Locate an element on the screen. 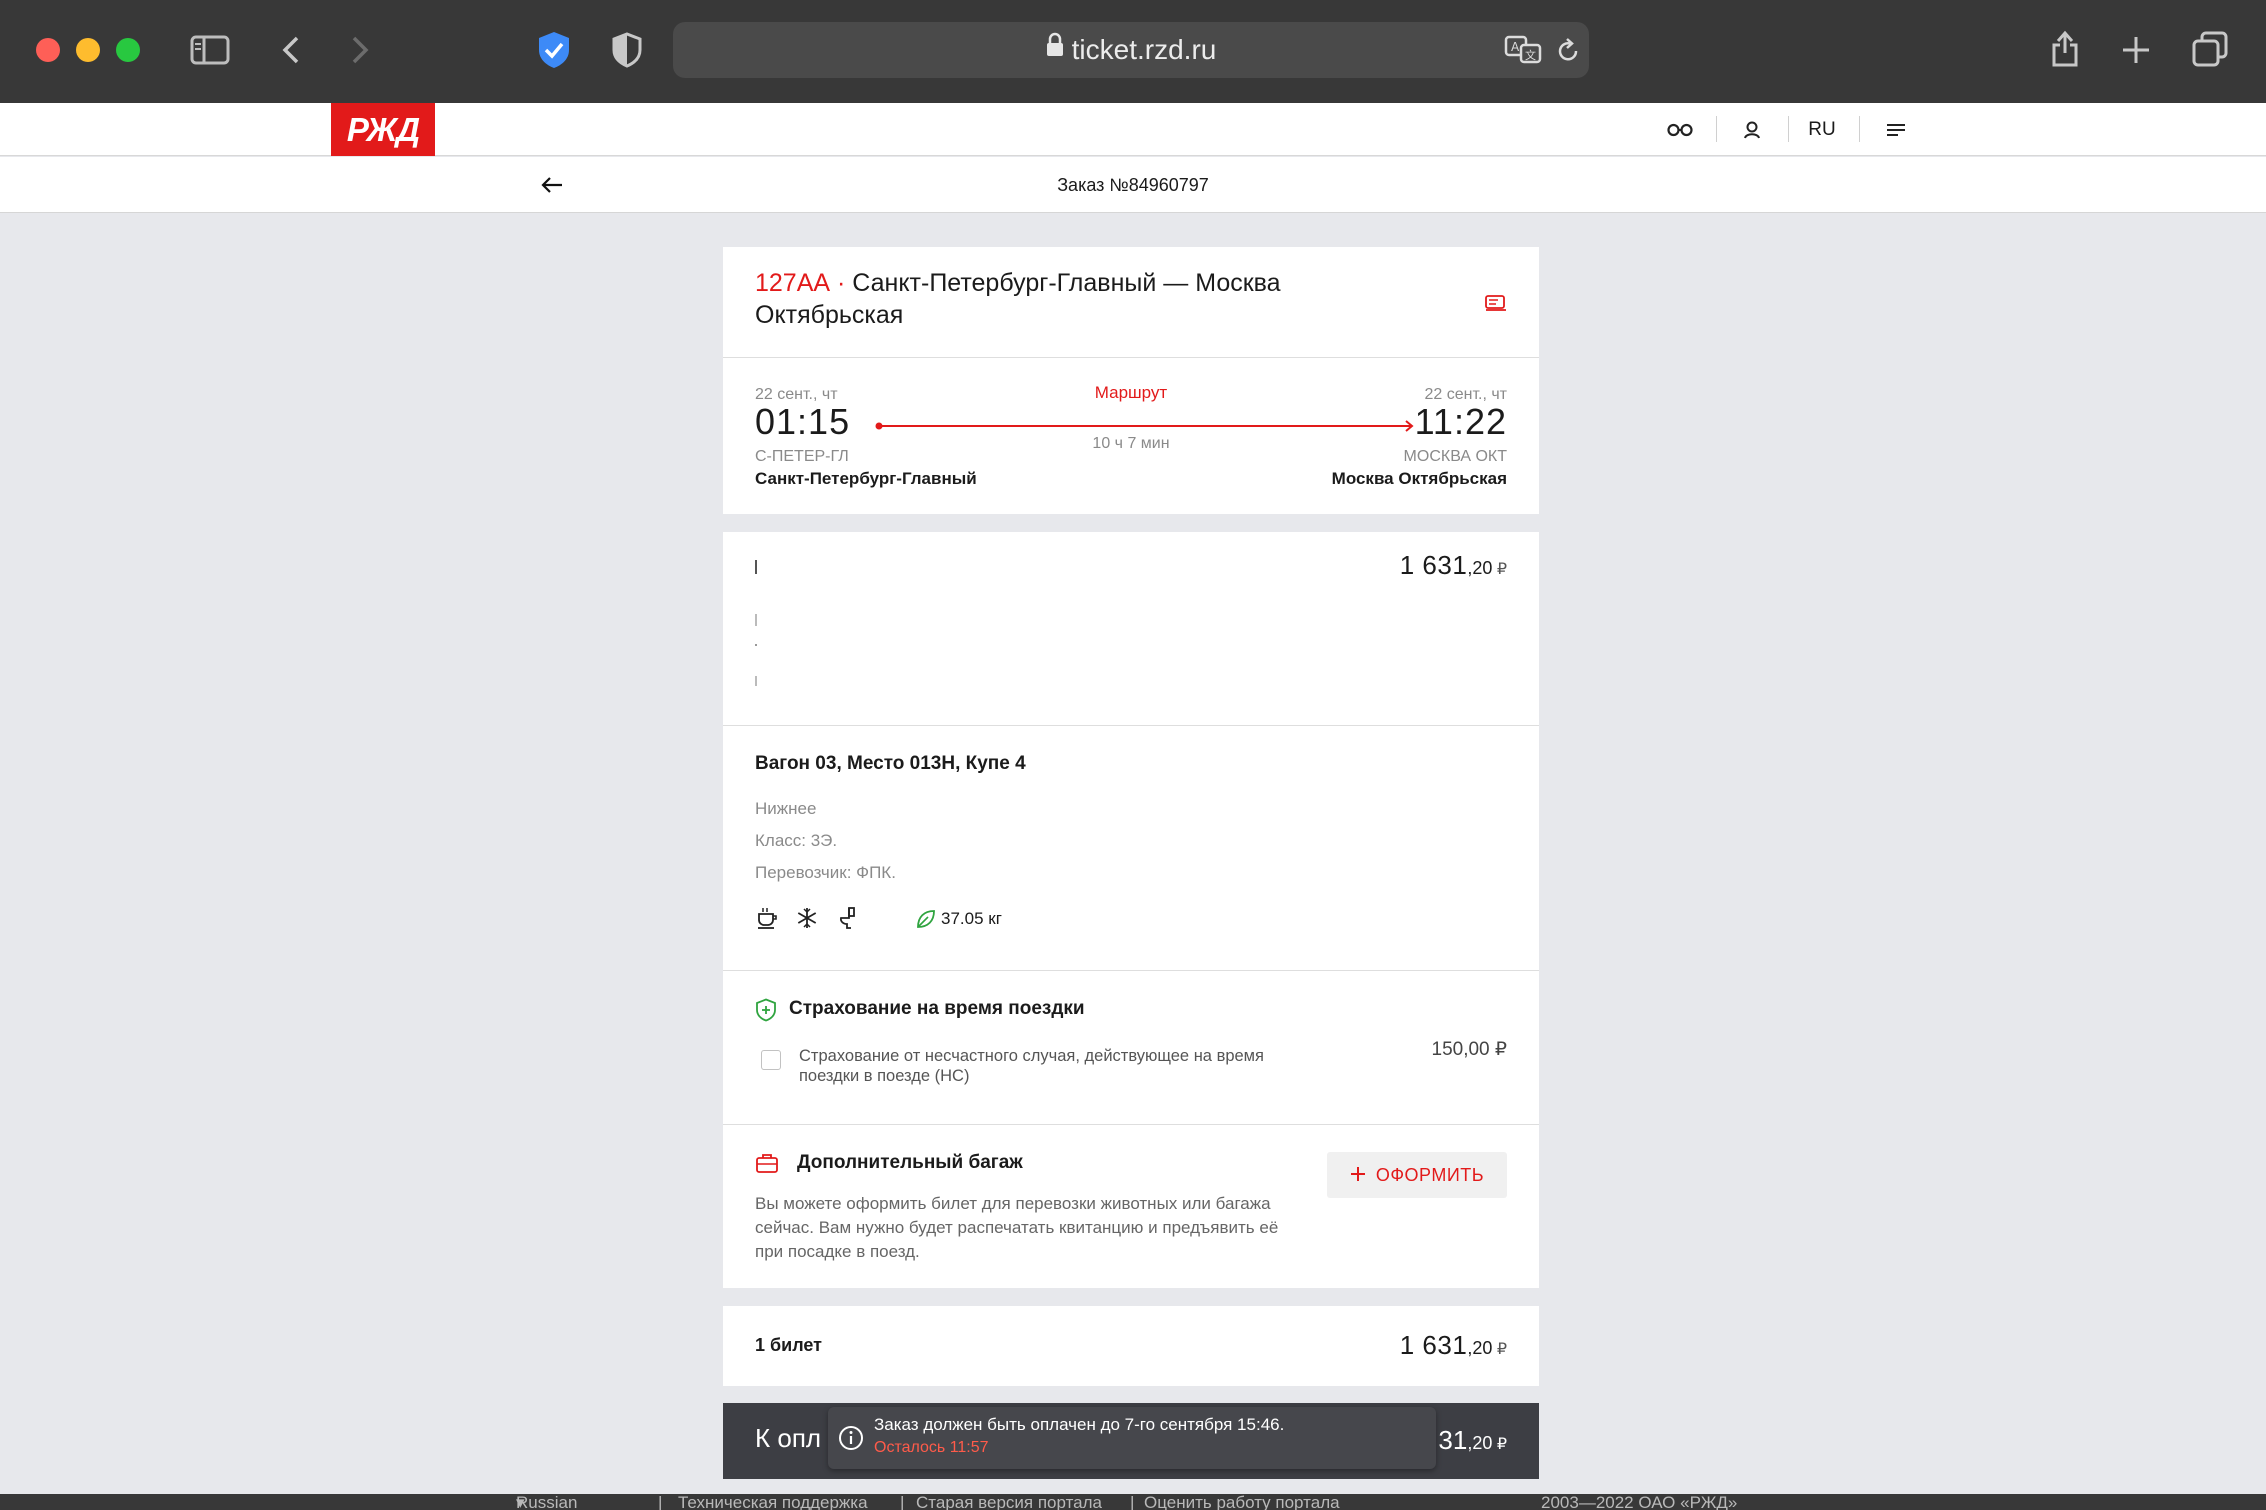 The image size is (2266, 1510). footer-old-version-link: Старая версия портала is located at coordinates (1009, 1502).